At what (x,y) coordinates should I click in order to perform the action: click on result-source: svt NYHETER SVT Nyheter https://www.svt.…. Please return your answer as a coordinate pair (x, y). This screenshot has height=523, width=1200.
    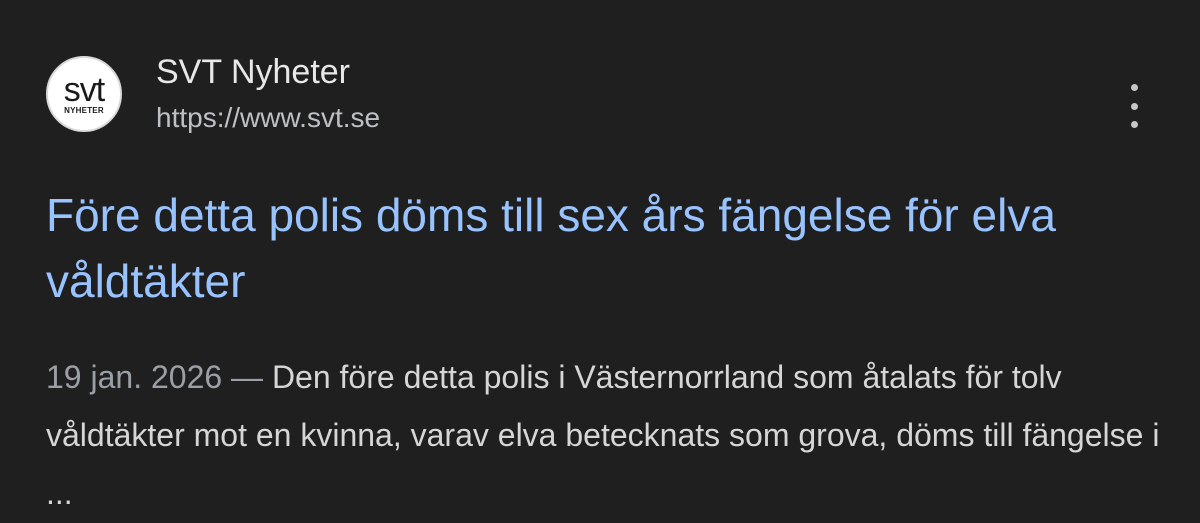
    Looking at the image, I should click on (213, 94).